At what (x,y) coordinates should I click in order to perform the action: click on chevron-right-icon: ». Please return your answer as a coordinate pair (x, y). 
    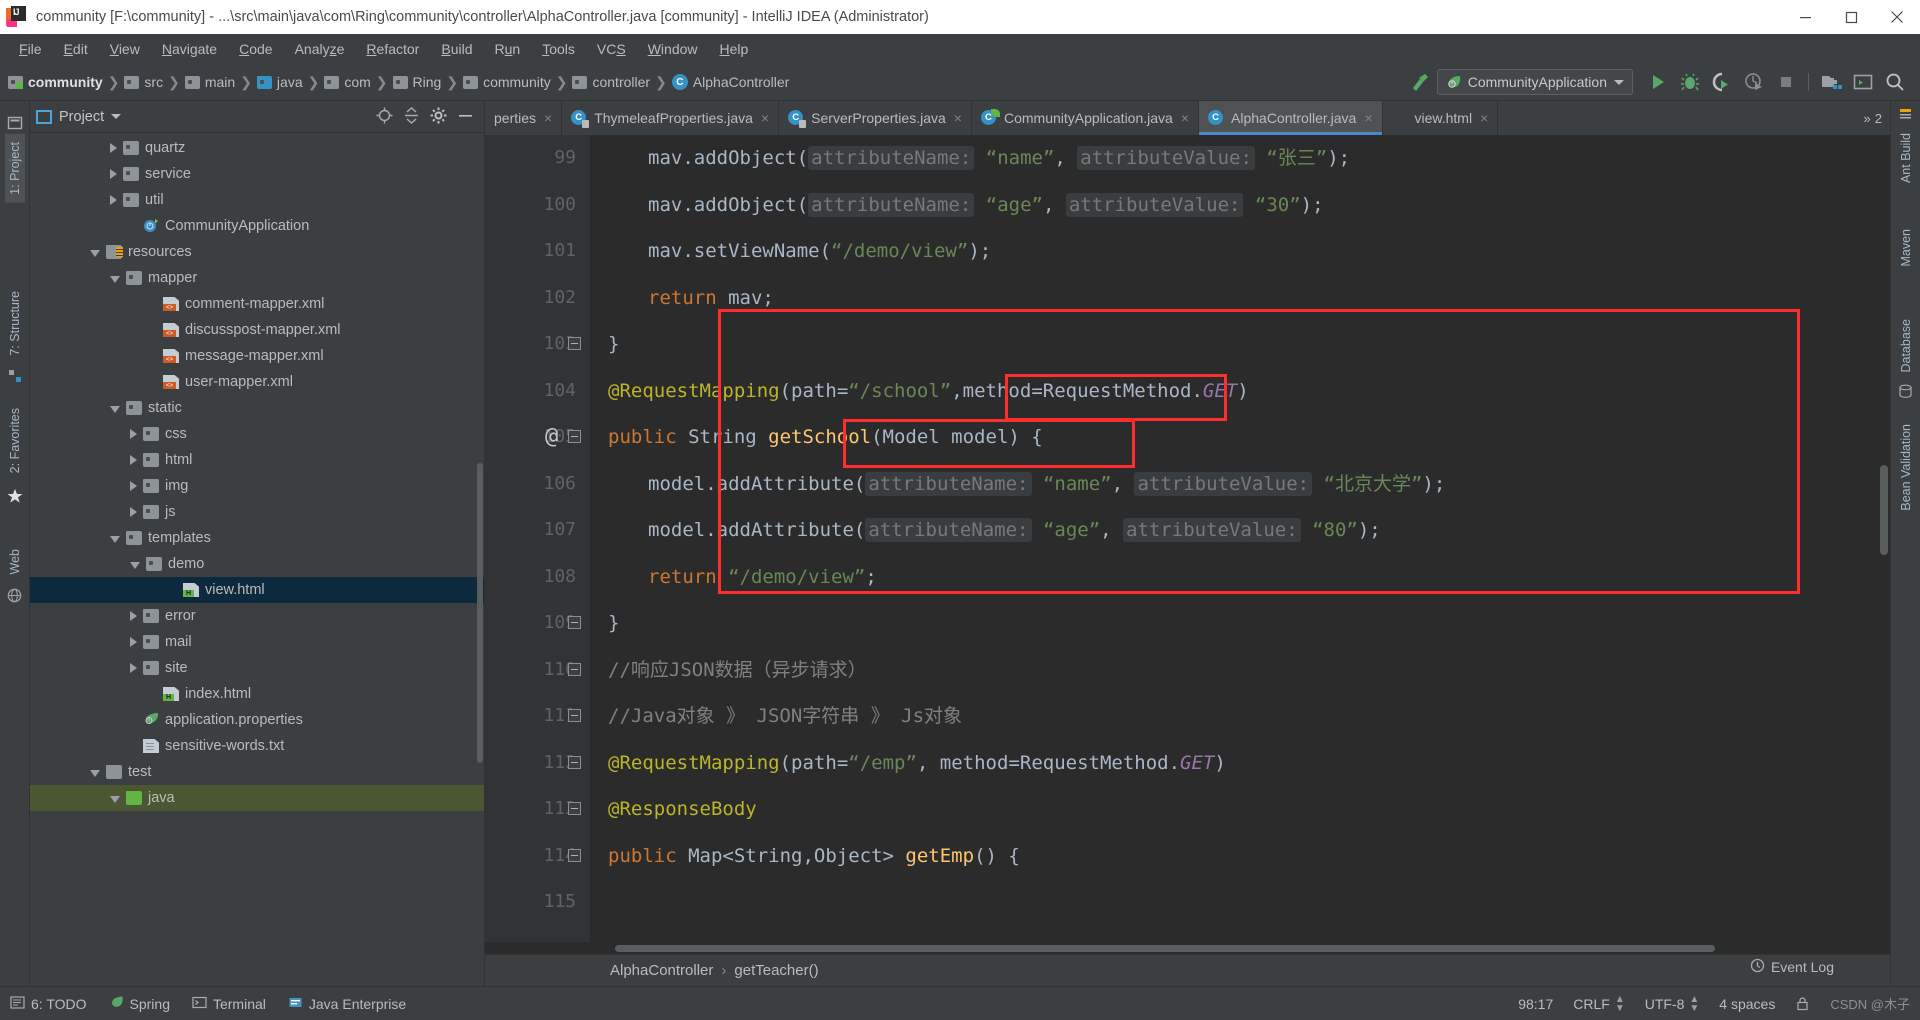
    Looking at the image, I should click on (1867, 118).